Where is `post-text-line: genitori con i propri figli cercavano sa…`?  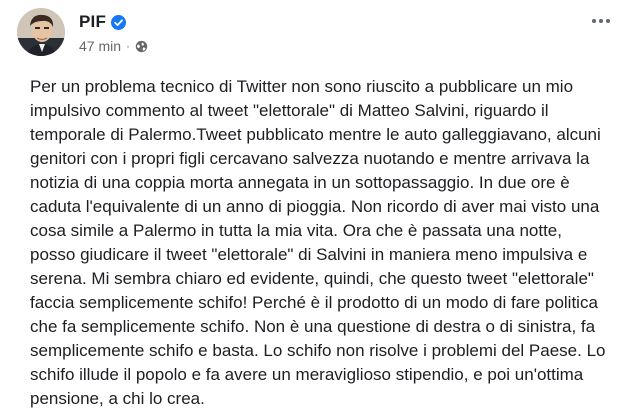
post-text-line: genitori con i propri figli cercavano sa… is located at coordinates (310, 158).